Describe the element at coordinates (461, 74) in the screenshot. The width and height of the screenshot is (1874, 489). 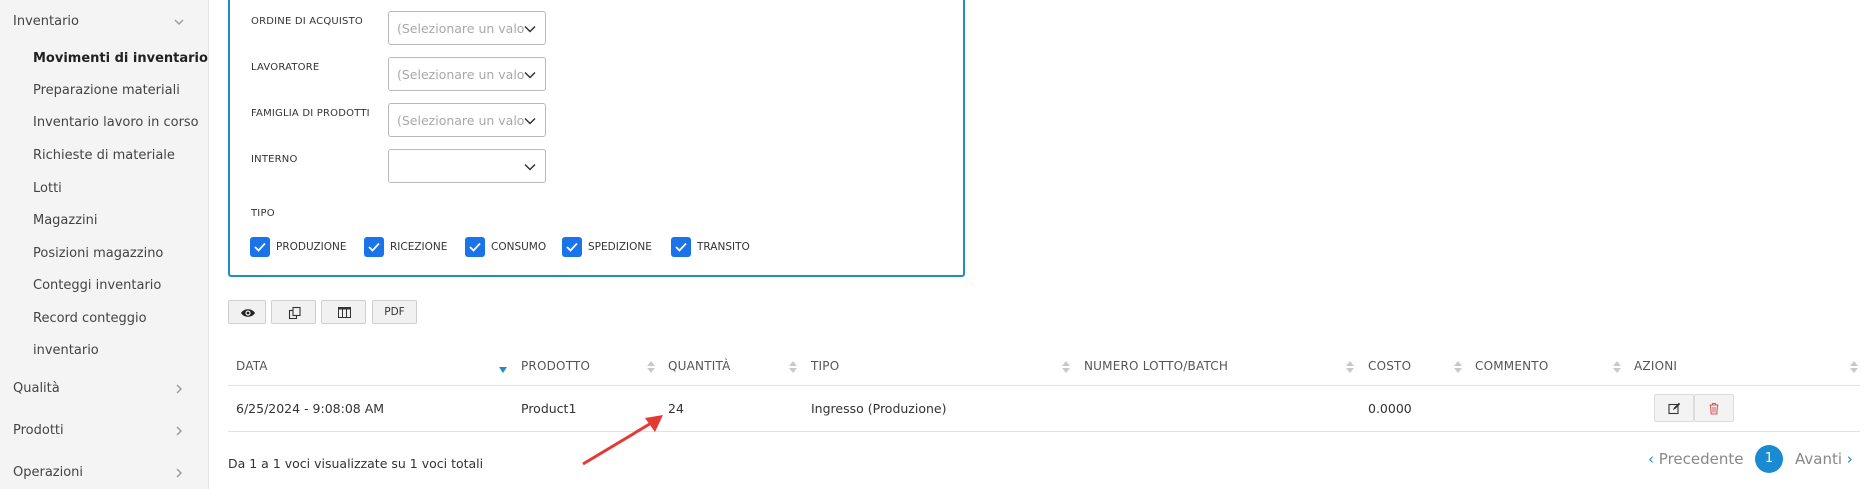
I see `lavoratore-placeholder: (Selezionare un valore)` at that location.